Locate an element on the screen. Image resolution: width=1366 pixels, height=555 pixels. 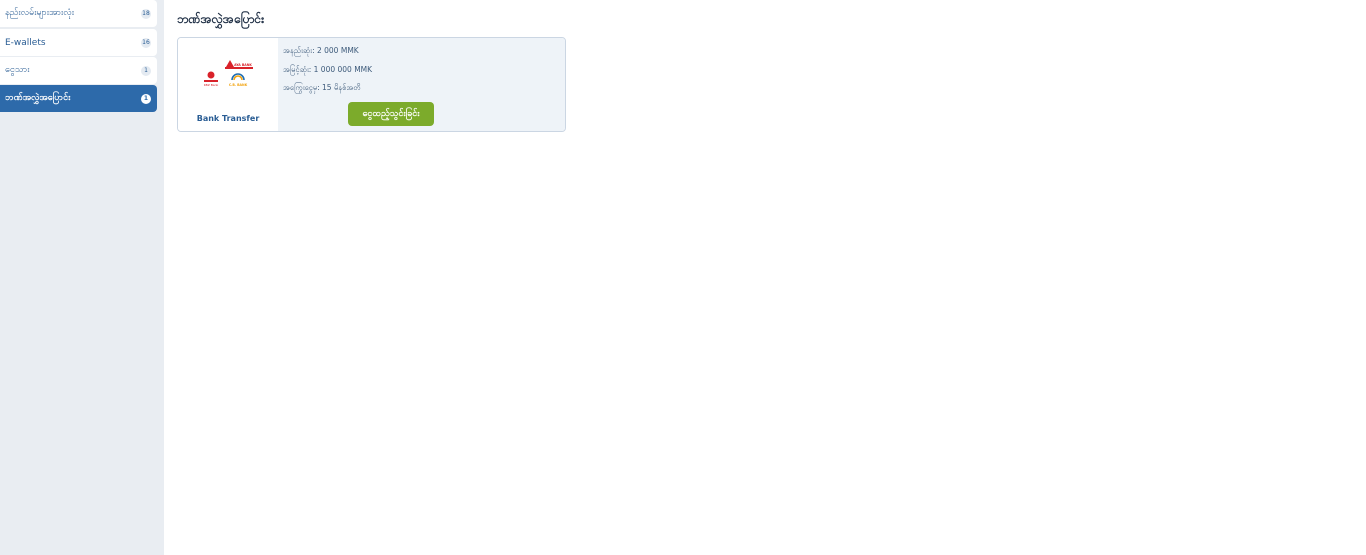
sidebar-item-label: E-wallets is located at coordinates (25, 42).